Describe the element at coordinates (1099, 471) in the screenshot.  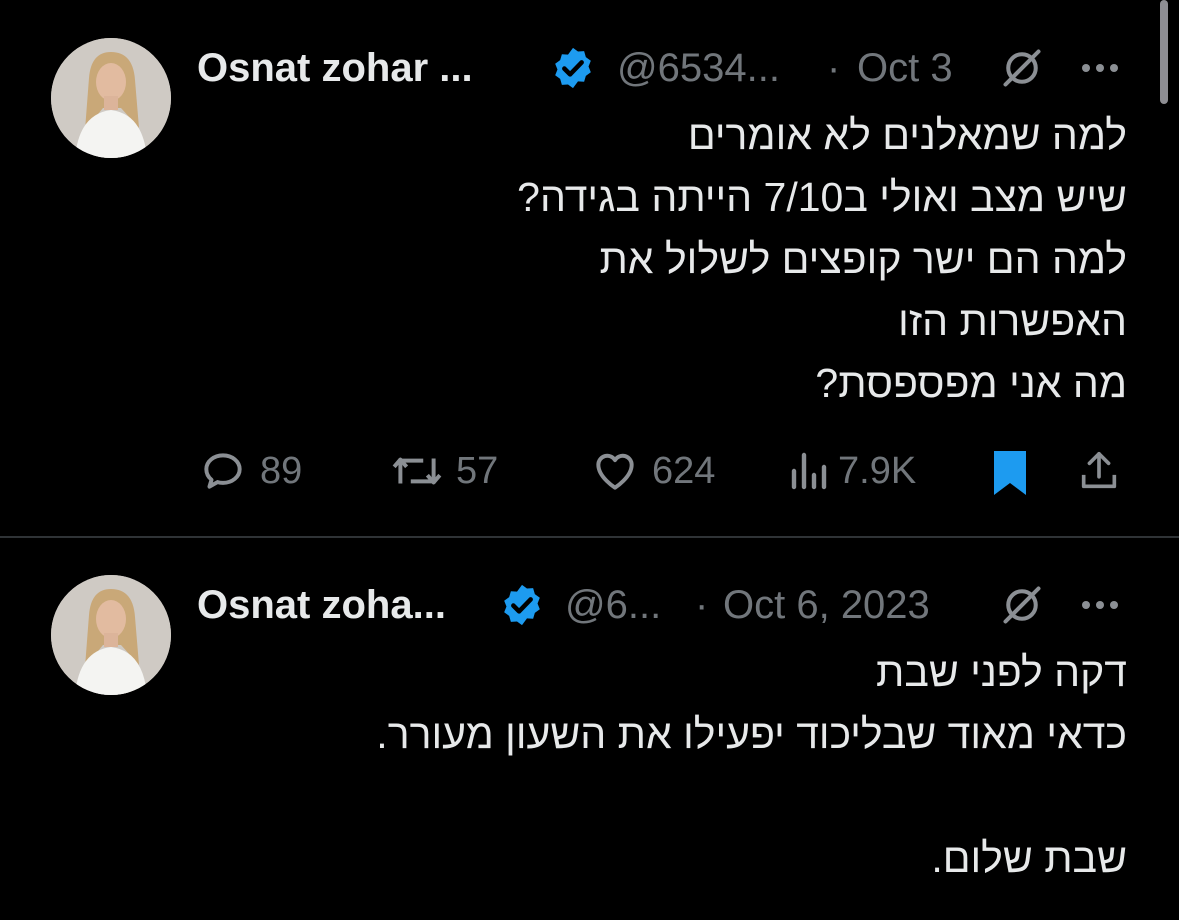
I see `share-icon` at that location.